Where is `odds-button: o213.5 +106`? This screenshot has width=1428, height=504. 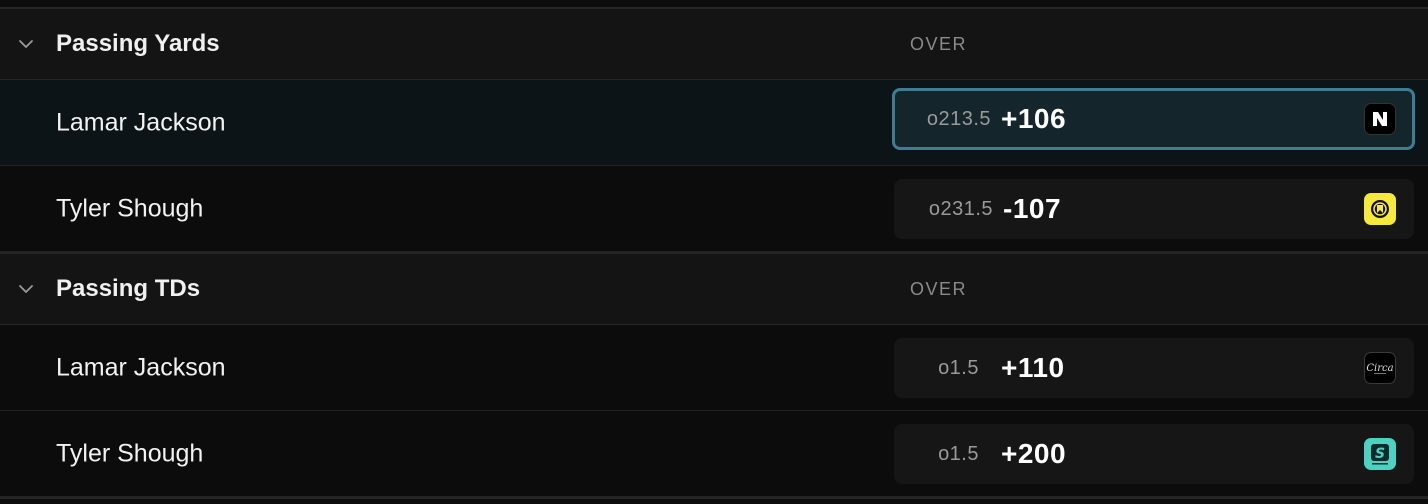 odds-button: o213.5 +106 is located at coordinates (1153, 119).